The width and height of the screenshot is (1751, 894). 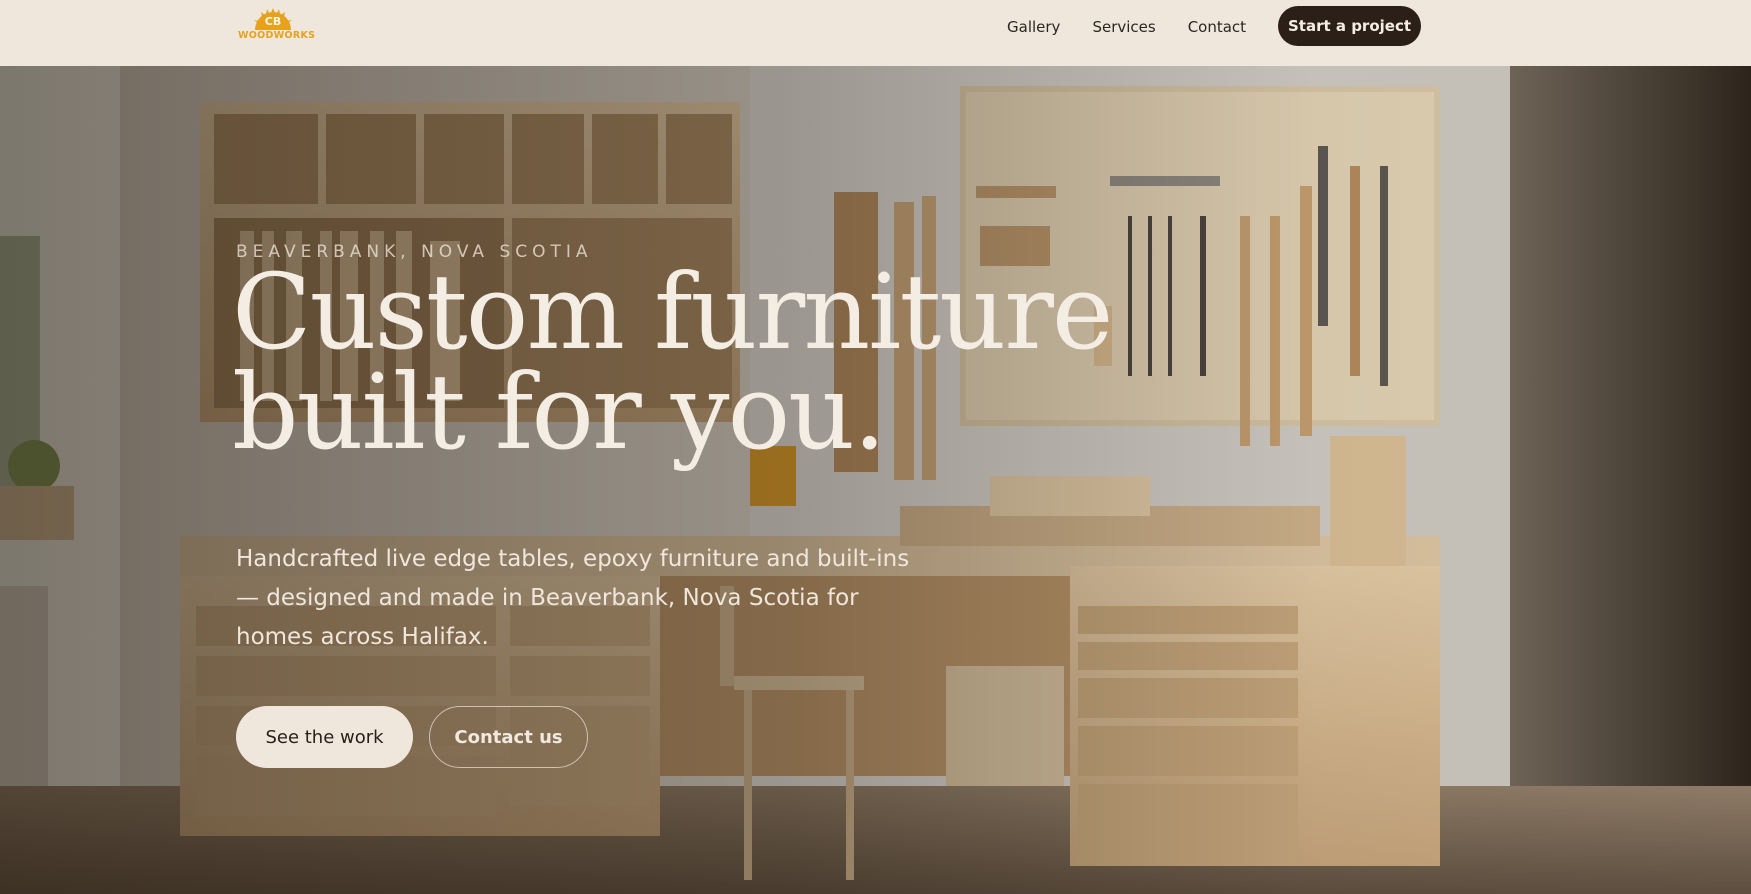 I want to click on brand-wordmark: WOODWORKS, so click(x=277, y=35).